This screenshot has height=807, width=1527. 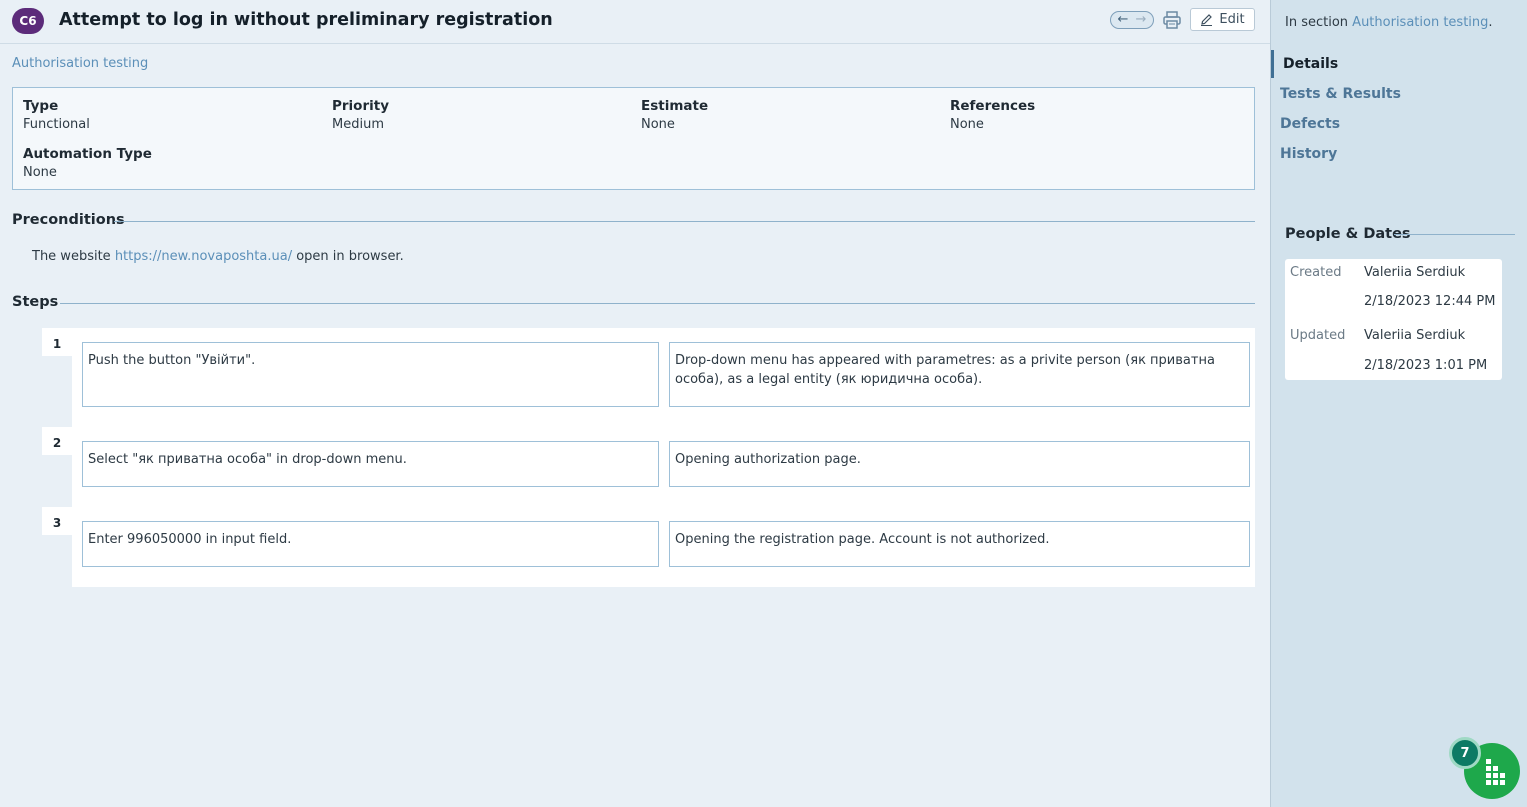 What do you see at coordinates (360, 106) in the screenshot?
I see `priority-label: Priority` at bounding box center [360, 106].